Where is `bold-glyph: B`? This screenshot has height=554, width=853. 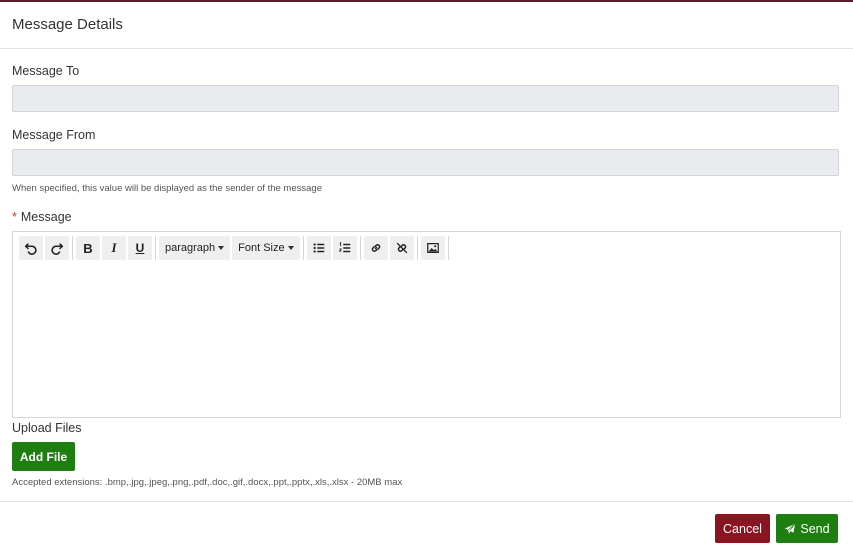 bold-glyph: B is located at coordinates (88, 248).